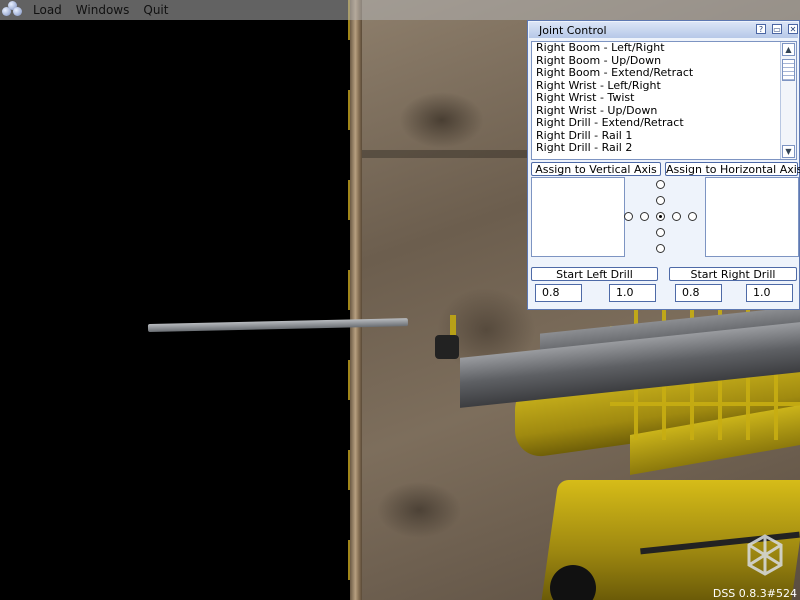  I want to click on list-item: Right Boom - Extend/Retract, so click(664, 73).